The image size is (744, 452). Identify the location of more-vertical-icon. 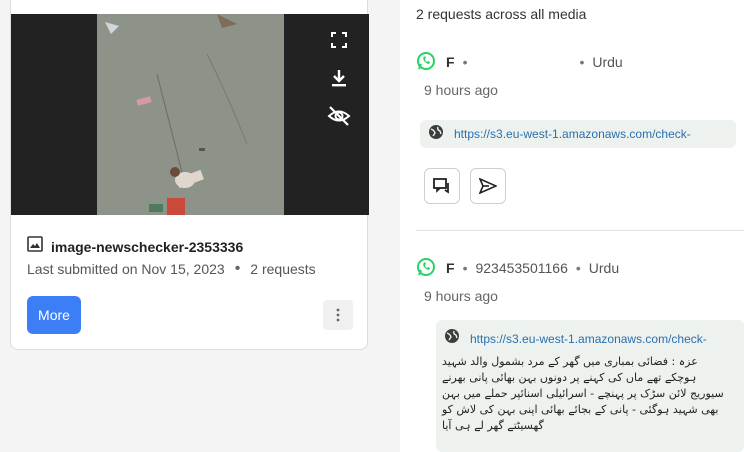
(338, 315).